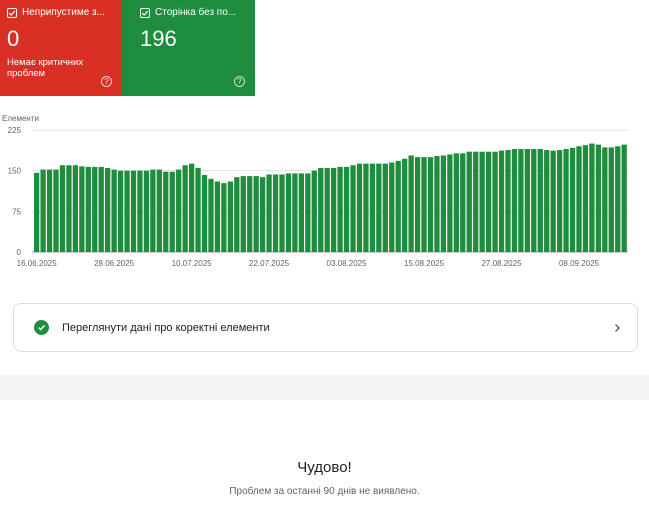 This screenshot has height=512, width=649. I want to click on x-tick-label: 16.06.2025, so click(37, 263).